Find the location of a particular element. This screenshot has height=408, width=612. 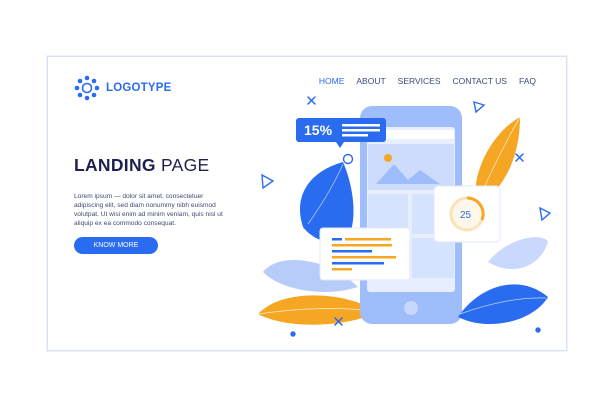

dark-blue-leaf-right is located at coordinates (503, 304).